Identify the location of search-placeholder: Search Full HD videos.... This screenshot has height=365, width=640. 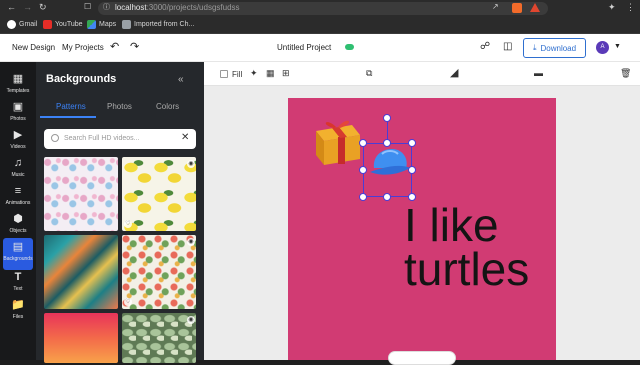
(102, 138).